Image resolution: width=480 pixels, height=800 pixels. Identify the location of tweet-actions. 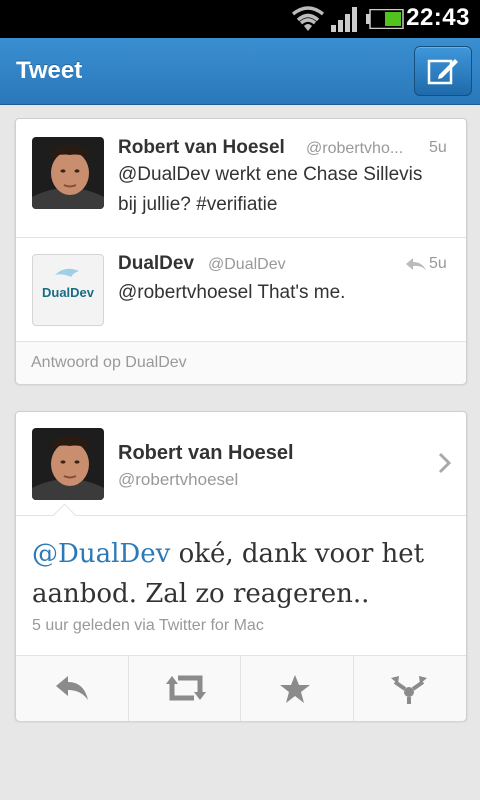
(241, 688).